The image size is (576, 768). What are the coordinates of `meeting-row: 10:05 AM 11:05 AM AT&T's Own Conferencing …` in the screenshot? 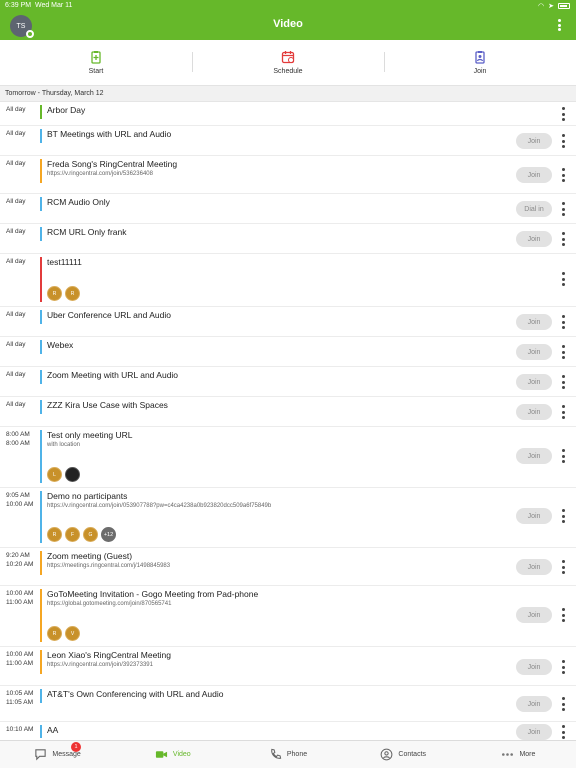 It's located at (288, 704).